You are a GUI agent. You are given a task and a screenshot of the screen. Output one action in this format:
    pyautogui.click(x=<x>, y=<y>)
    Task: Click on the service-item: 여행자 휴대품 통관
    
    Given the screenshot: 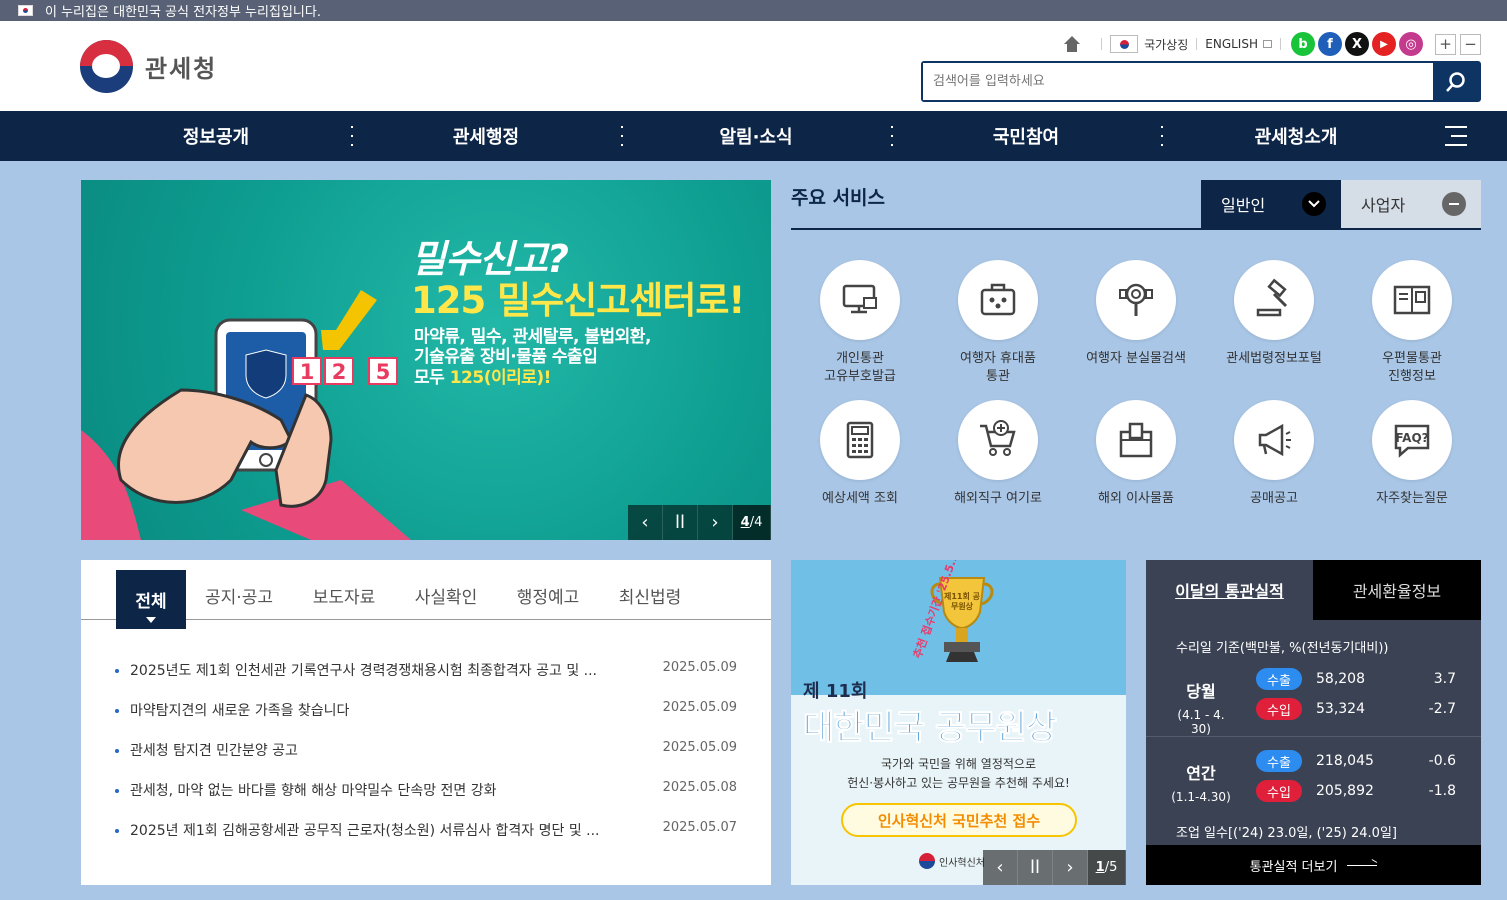 What is the action you would take?
    pyautogui.click(x=998, y=323)
    